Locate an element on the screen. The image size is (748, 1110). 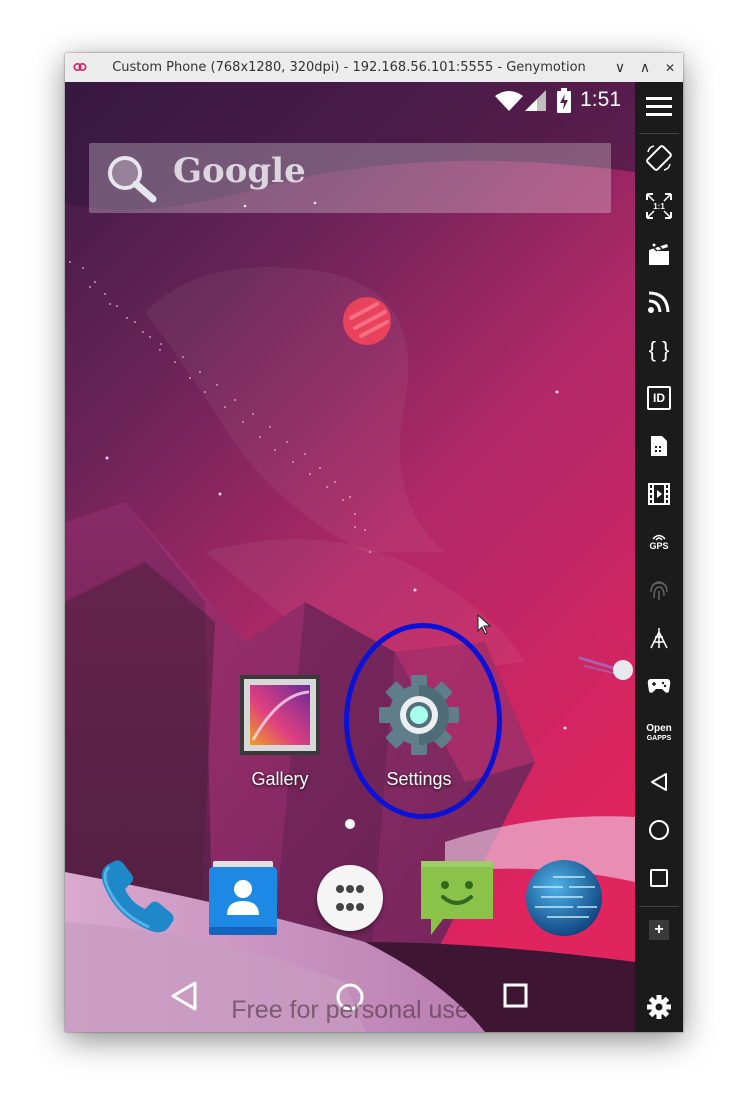
gamepad-icon is located at coordinates (659, 686).